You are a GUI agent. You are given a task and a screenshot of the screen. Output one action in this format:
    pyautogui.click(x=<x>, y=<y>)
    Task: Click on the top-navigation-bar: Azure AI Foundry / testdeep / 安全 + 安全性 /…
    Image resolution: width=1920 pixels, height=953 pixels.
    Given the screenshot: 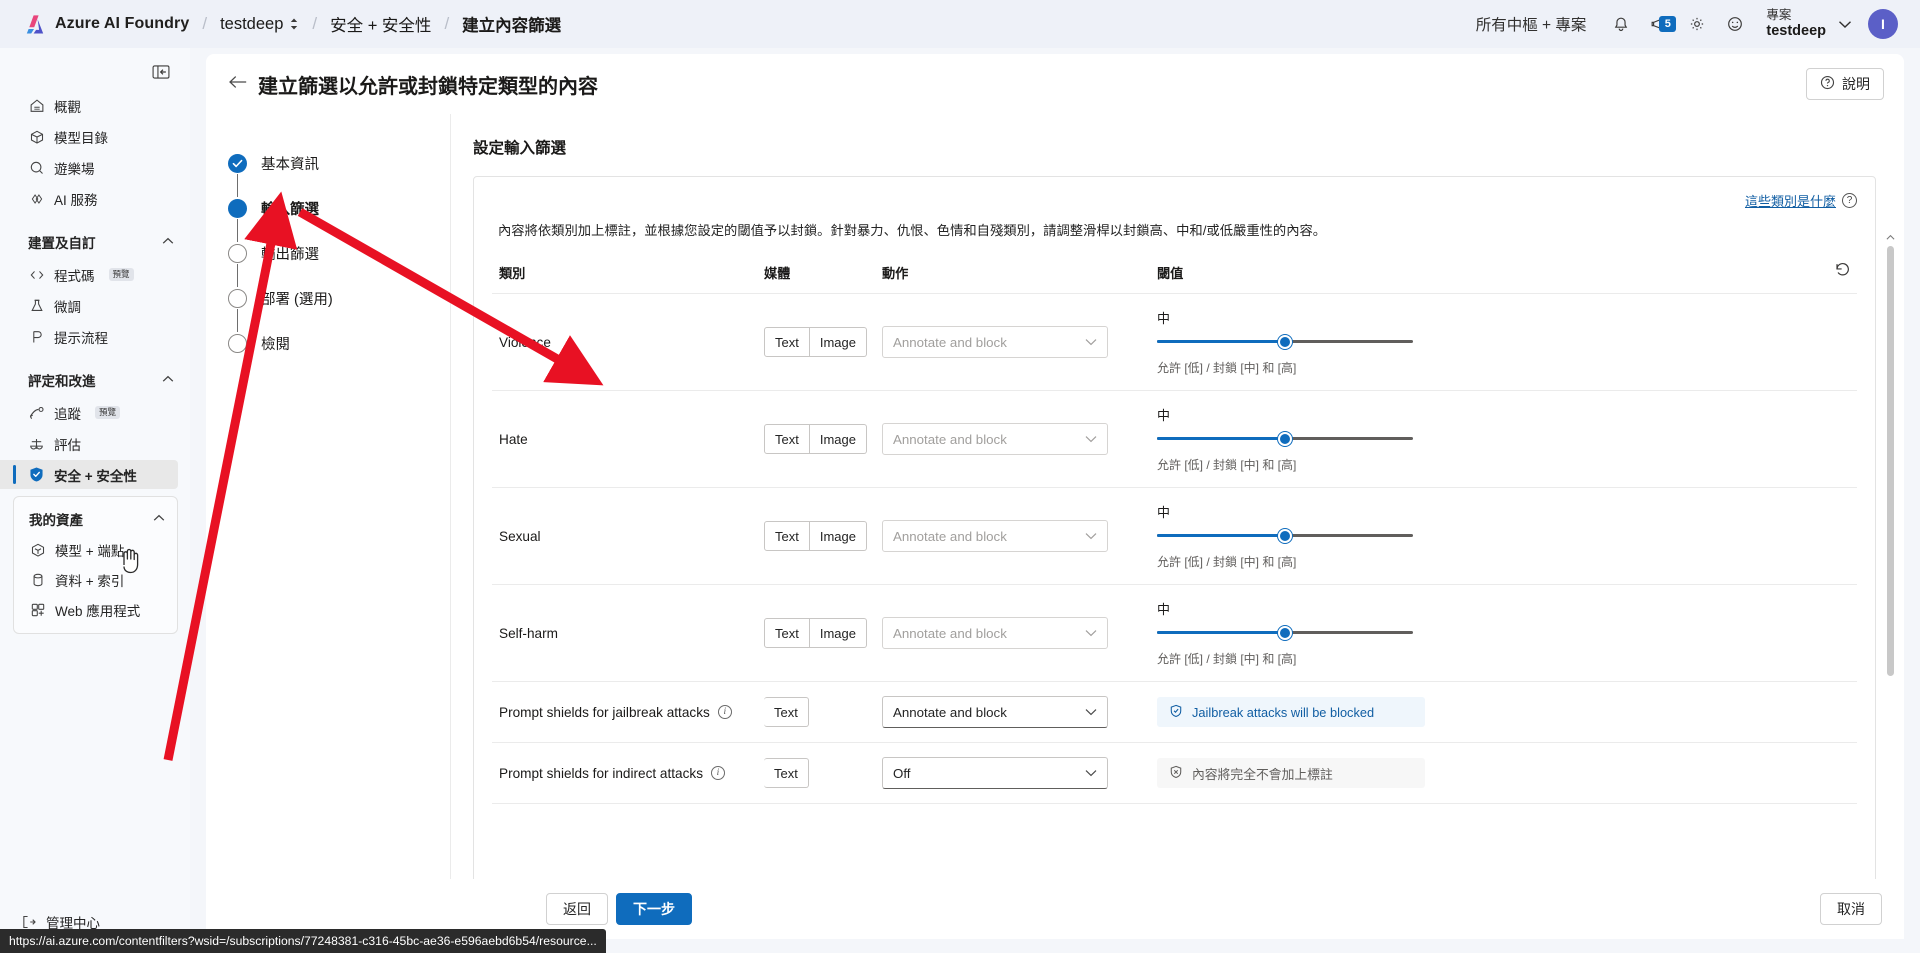 What is the action you would take?
    pyautogui.click(x=960, y=24)
    